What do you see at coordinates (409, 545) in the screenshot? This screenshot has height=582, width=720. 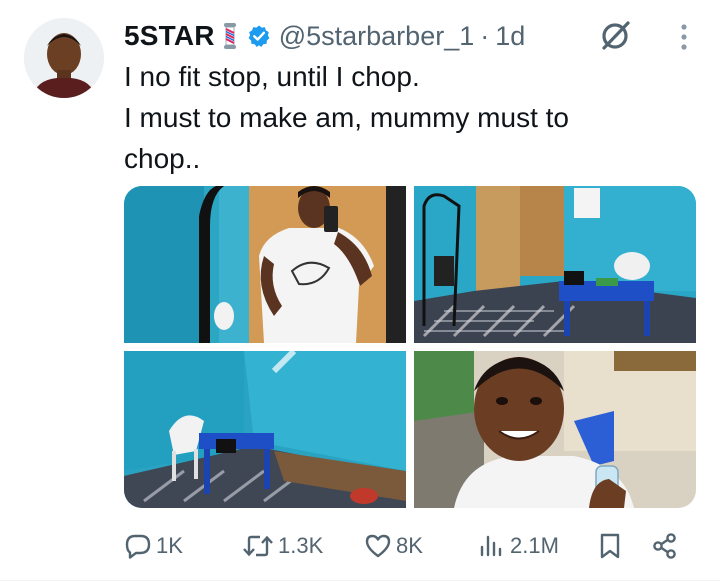 I see `like-count: 8K` at bounding box center [409, 545].